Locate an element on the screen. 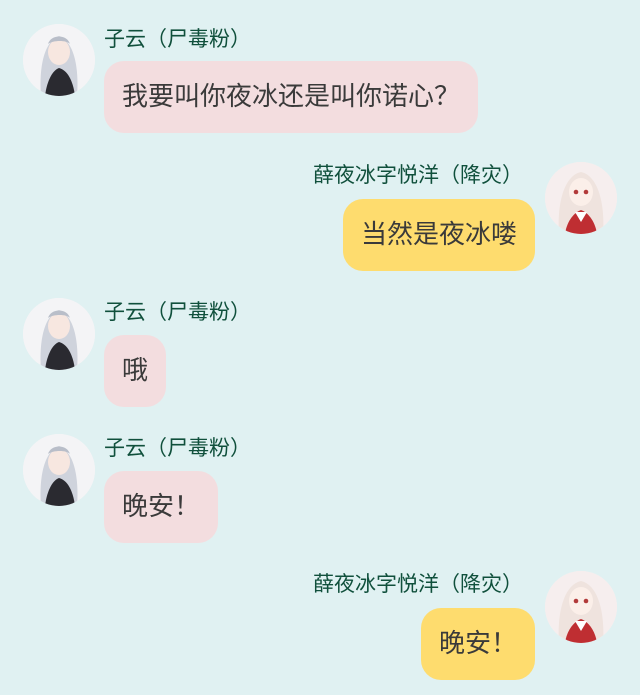  message-bubble: 哦 is located at coordinates (135, 371).